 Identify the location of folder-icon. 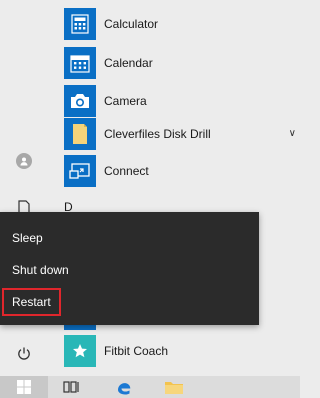
(80, 134).